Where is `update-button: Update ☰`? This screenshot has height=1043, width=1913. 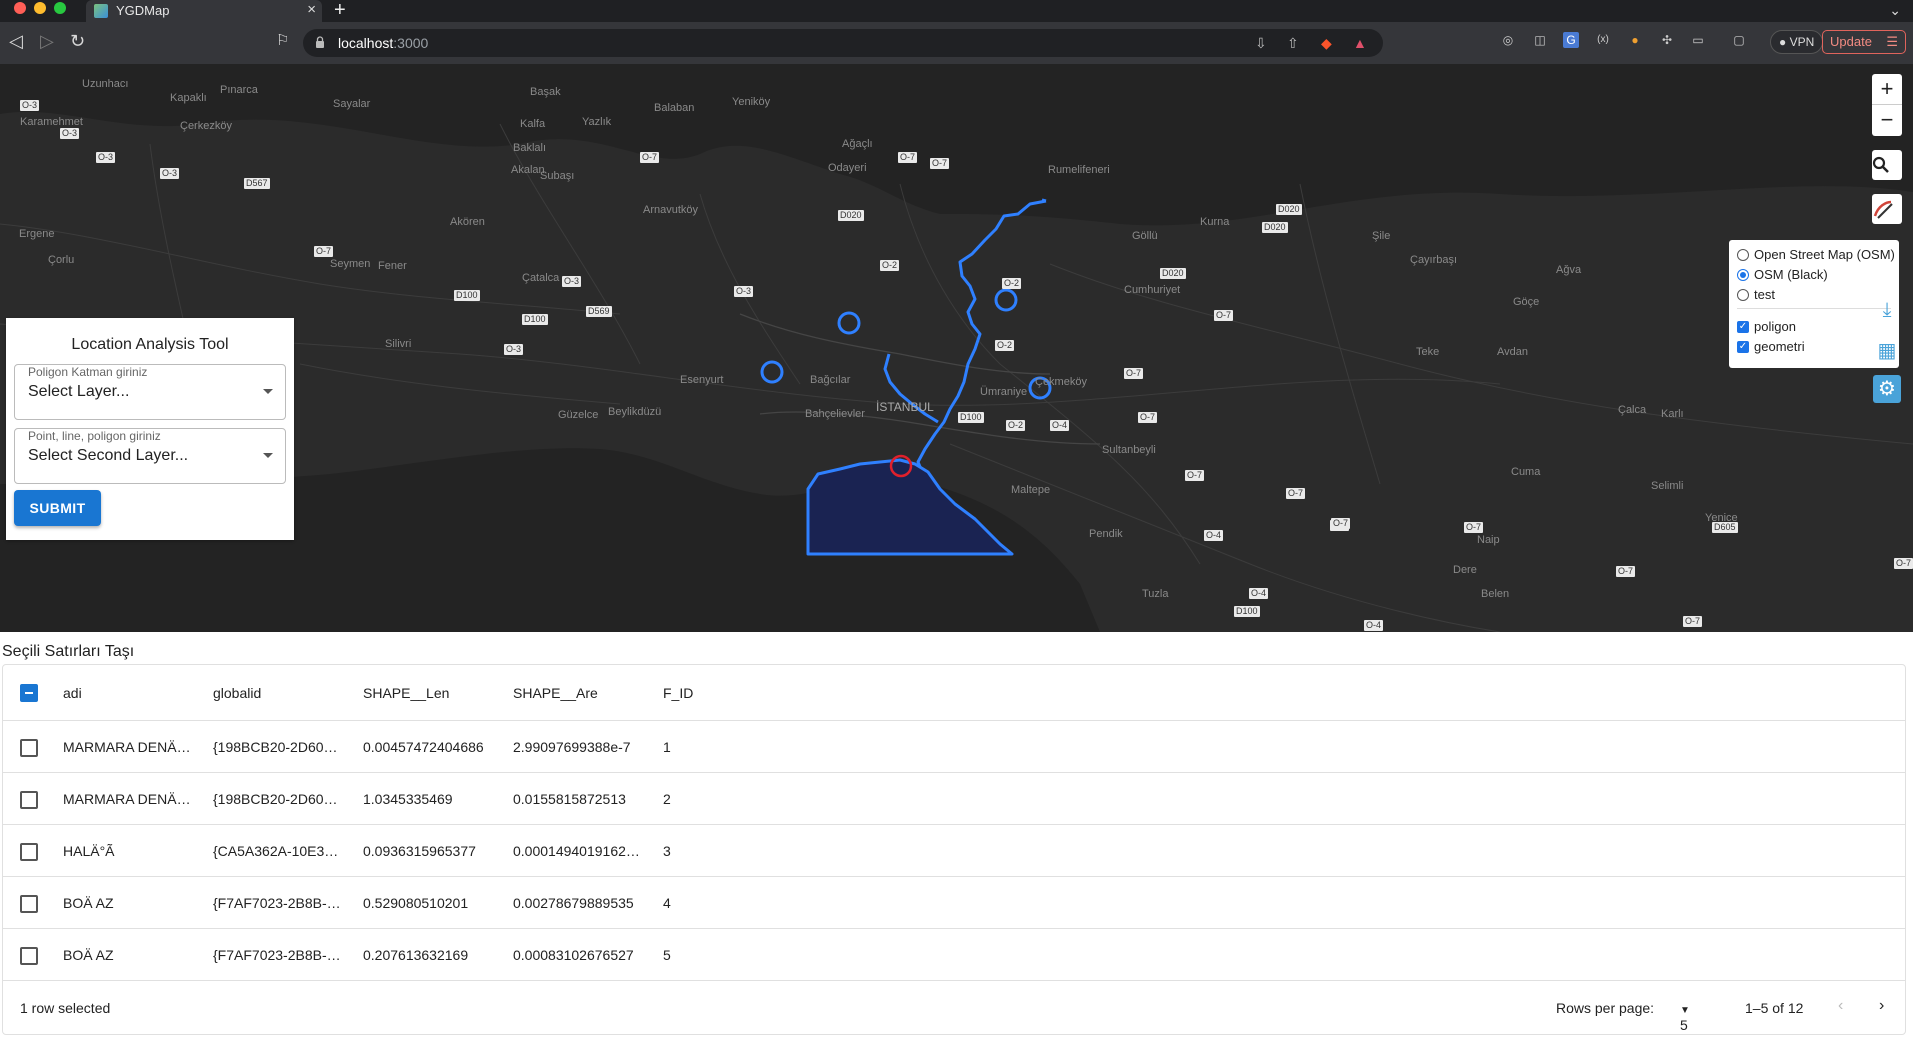 update-button: Update ☰ is located at coordinates (1864, 42).